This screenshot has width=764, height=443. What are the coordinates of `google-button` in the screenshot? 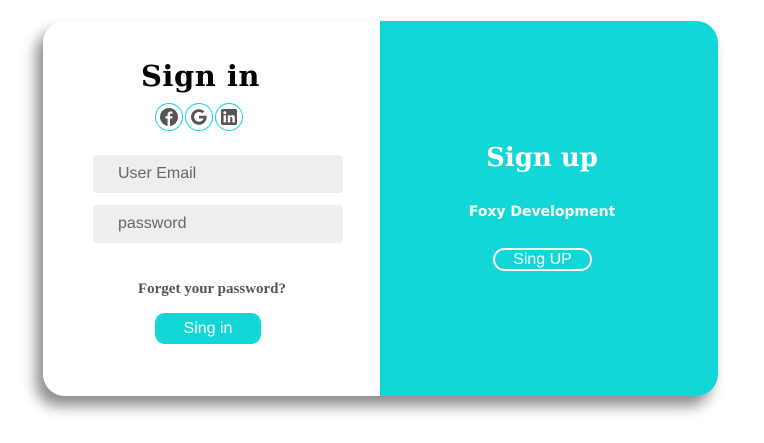 It's located at (199, 117).